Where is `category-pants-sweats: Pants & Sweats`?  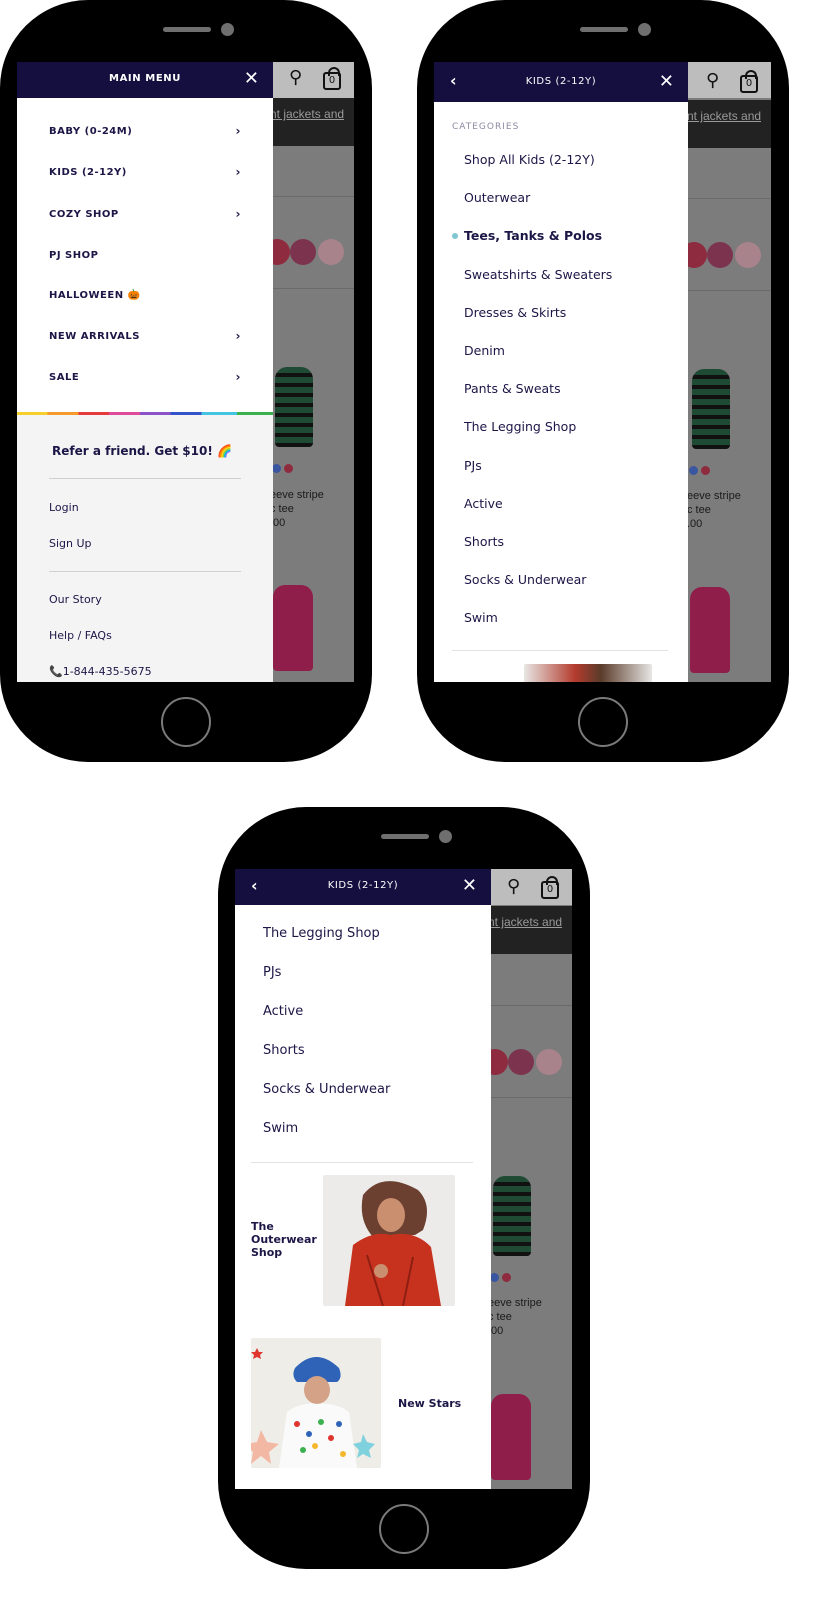 category-pants-sweats: Pants & Sweats is located at coordinates (512, 388).